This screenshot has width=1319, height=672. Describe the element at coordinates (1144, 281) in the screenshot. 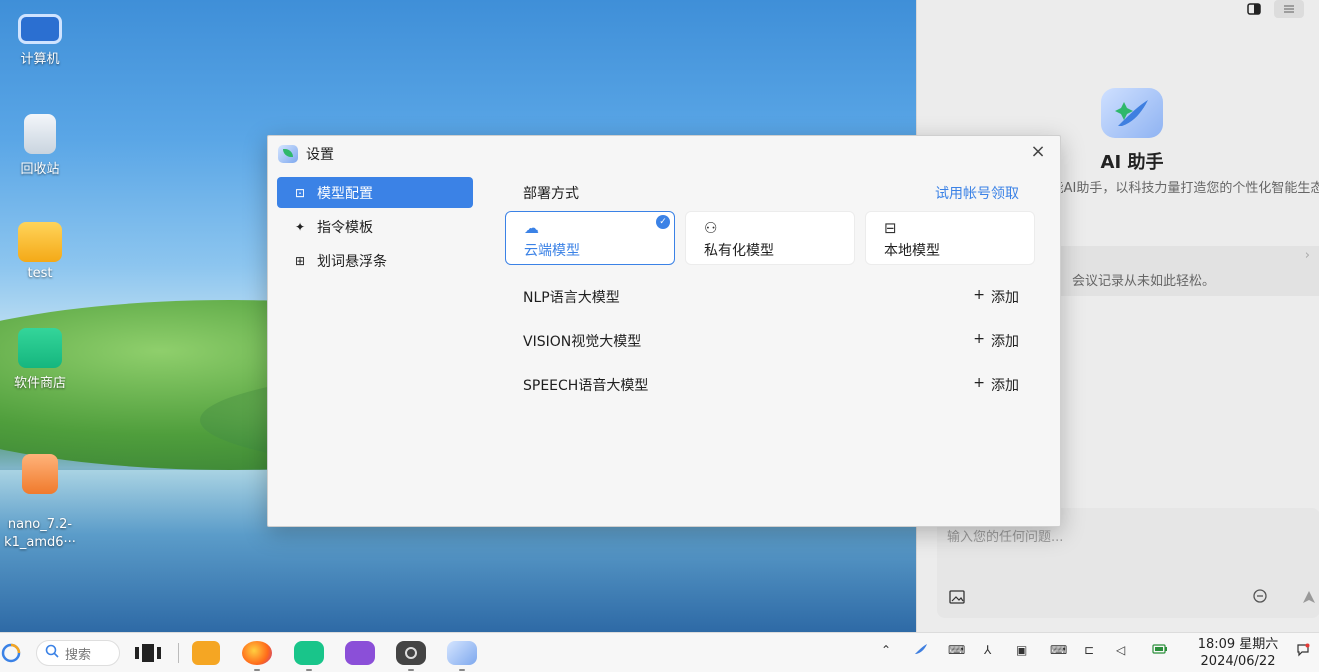

I see `ai-feature-card-text: 会议记录从未如此轻松。` at that location.